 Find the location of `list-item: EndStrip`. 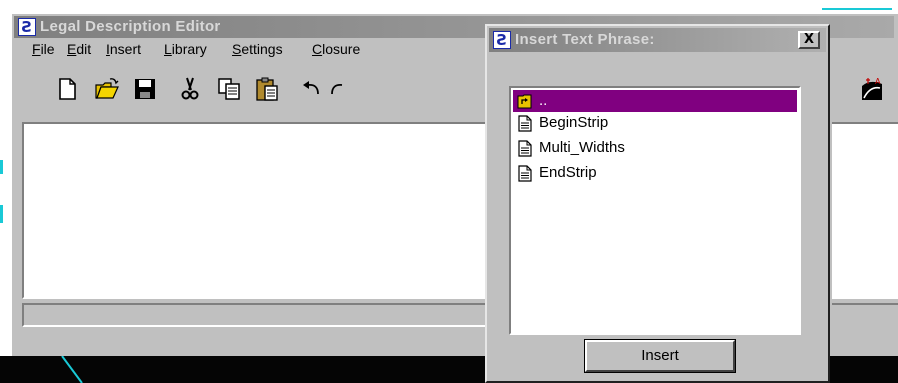

list-item: EndStrip is located at coordinates (655, 174).